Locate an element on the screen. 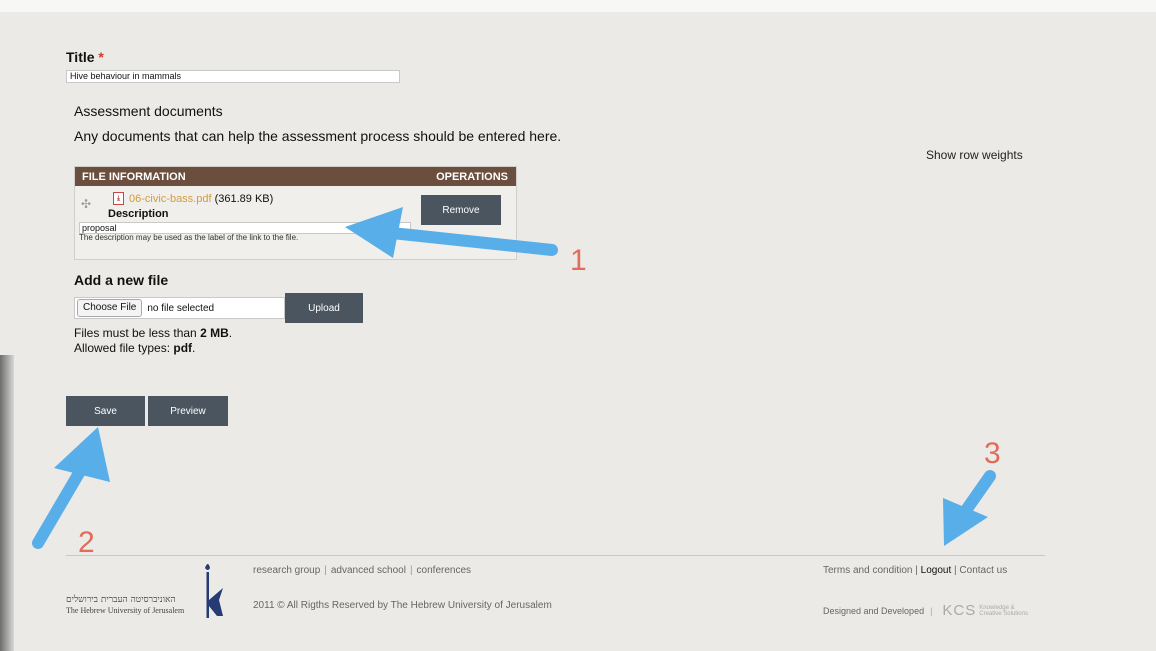 The image size is (1156, 651). annotation-arrow-1-icon is located at coordinates (451, 232).